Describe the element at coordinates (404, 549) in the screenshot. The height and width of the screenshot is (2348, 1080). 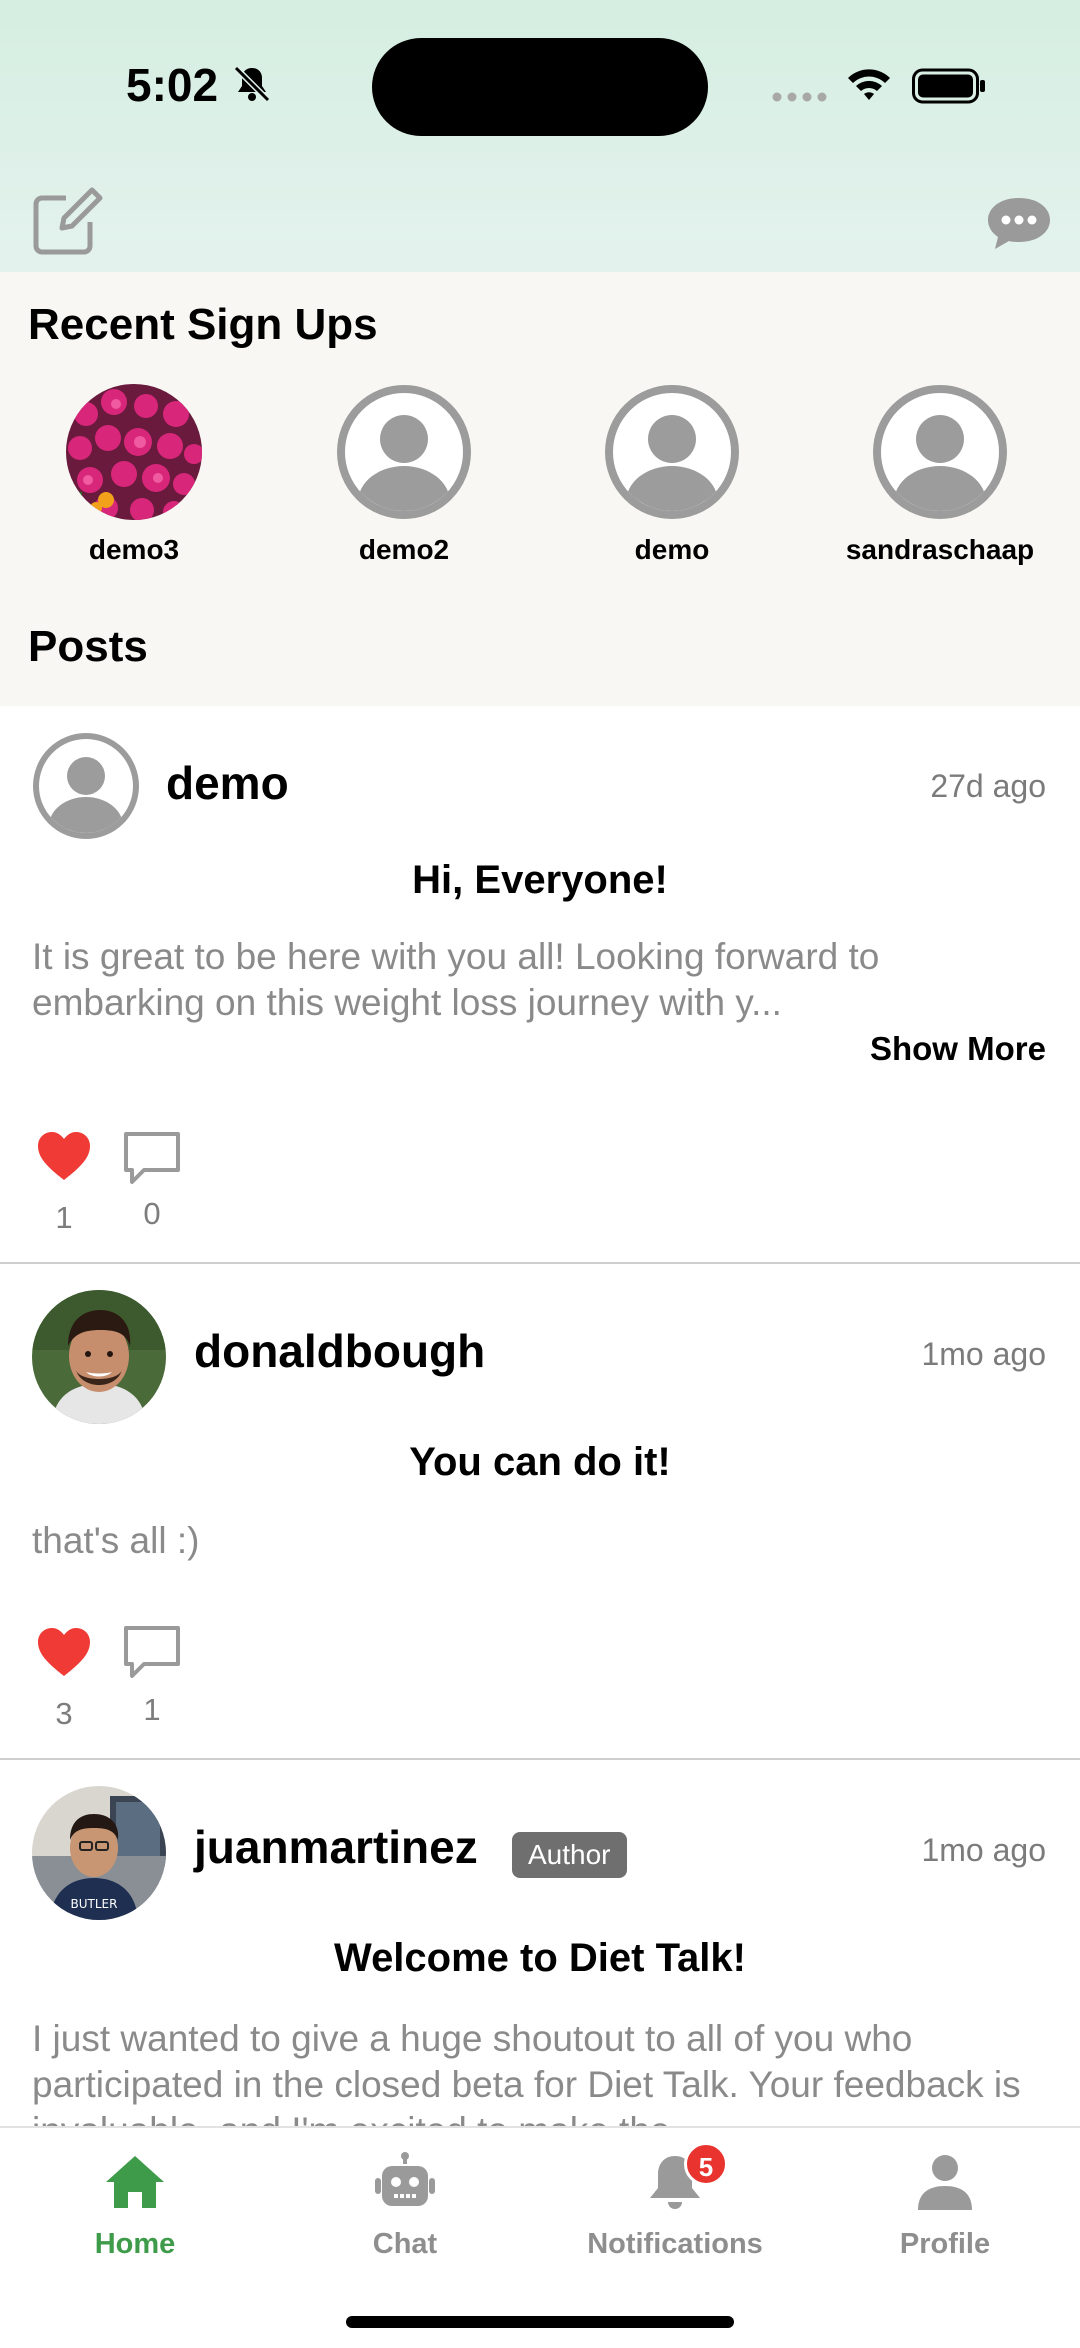
I see `signup-username: demo2` at that location.